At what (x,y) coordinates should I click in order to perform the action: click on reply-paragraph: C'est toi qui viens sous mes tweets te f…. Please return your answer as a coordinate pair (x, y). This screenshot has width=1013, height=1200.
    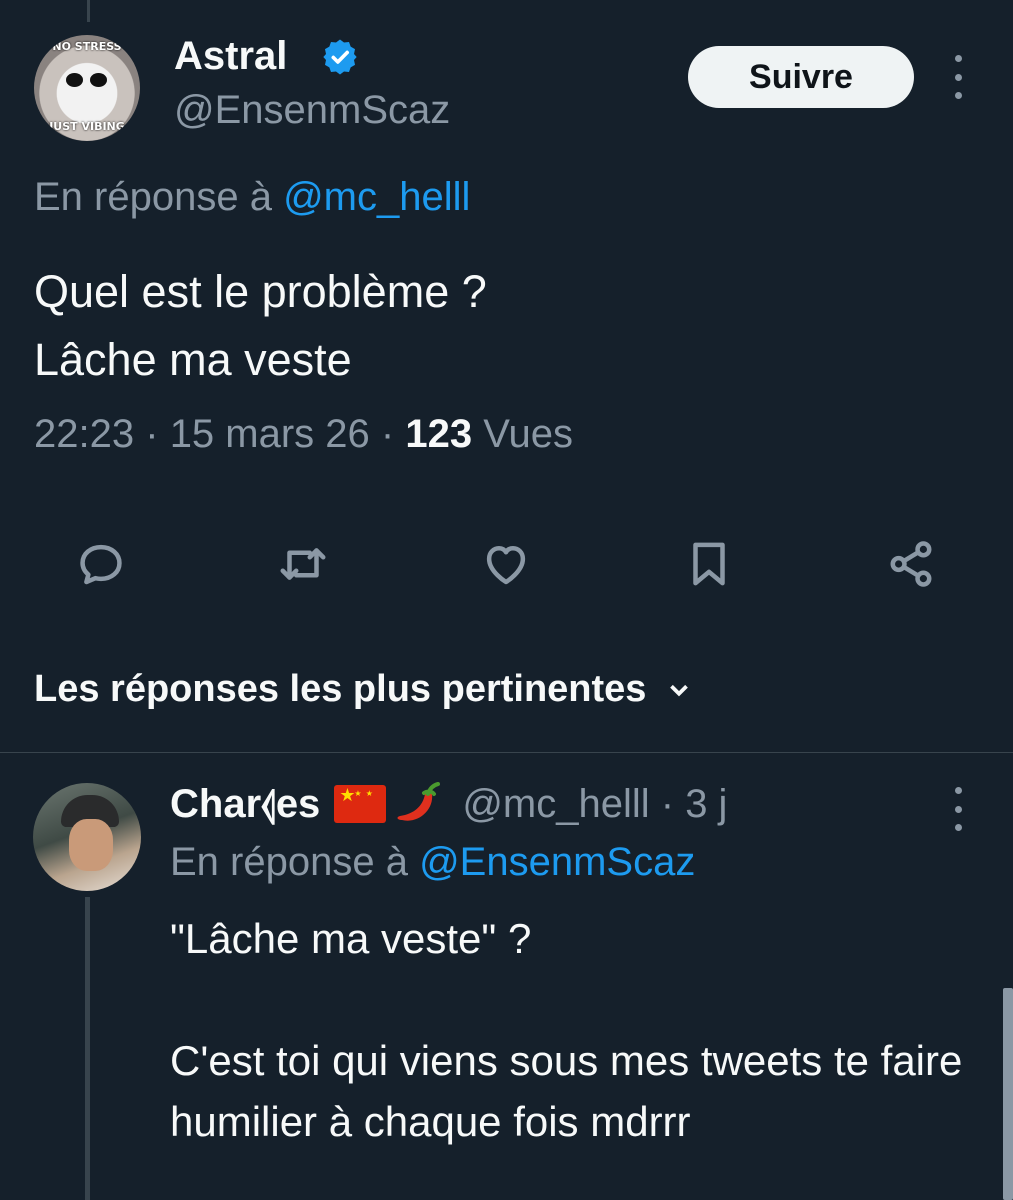
    Looking at the image, I should click on (566, 1091).